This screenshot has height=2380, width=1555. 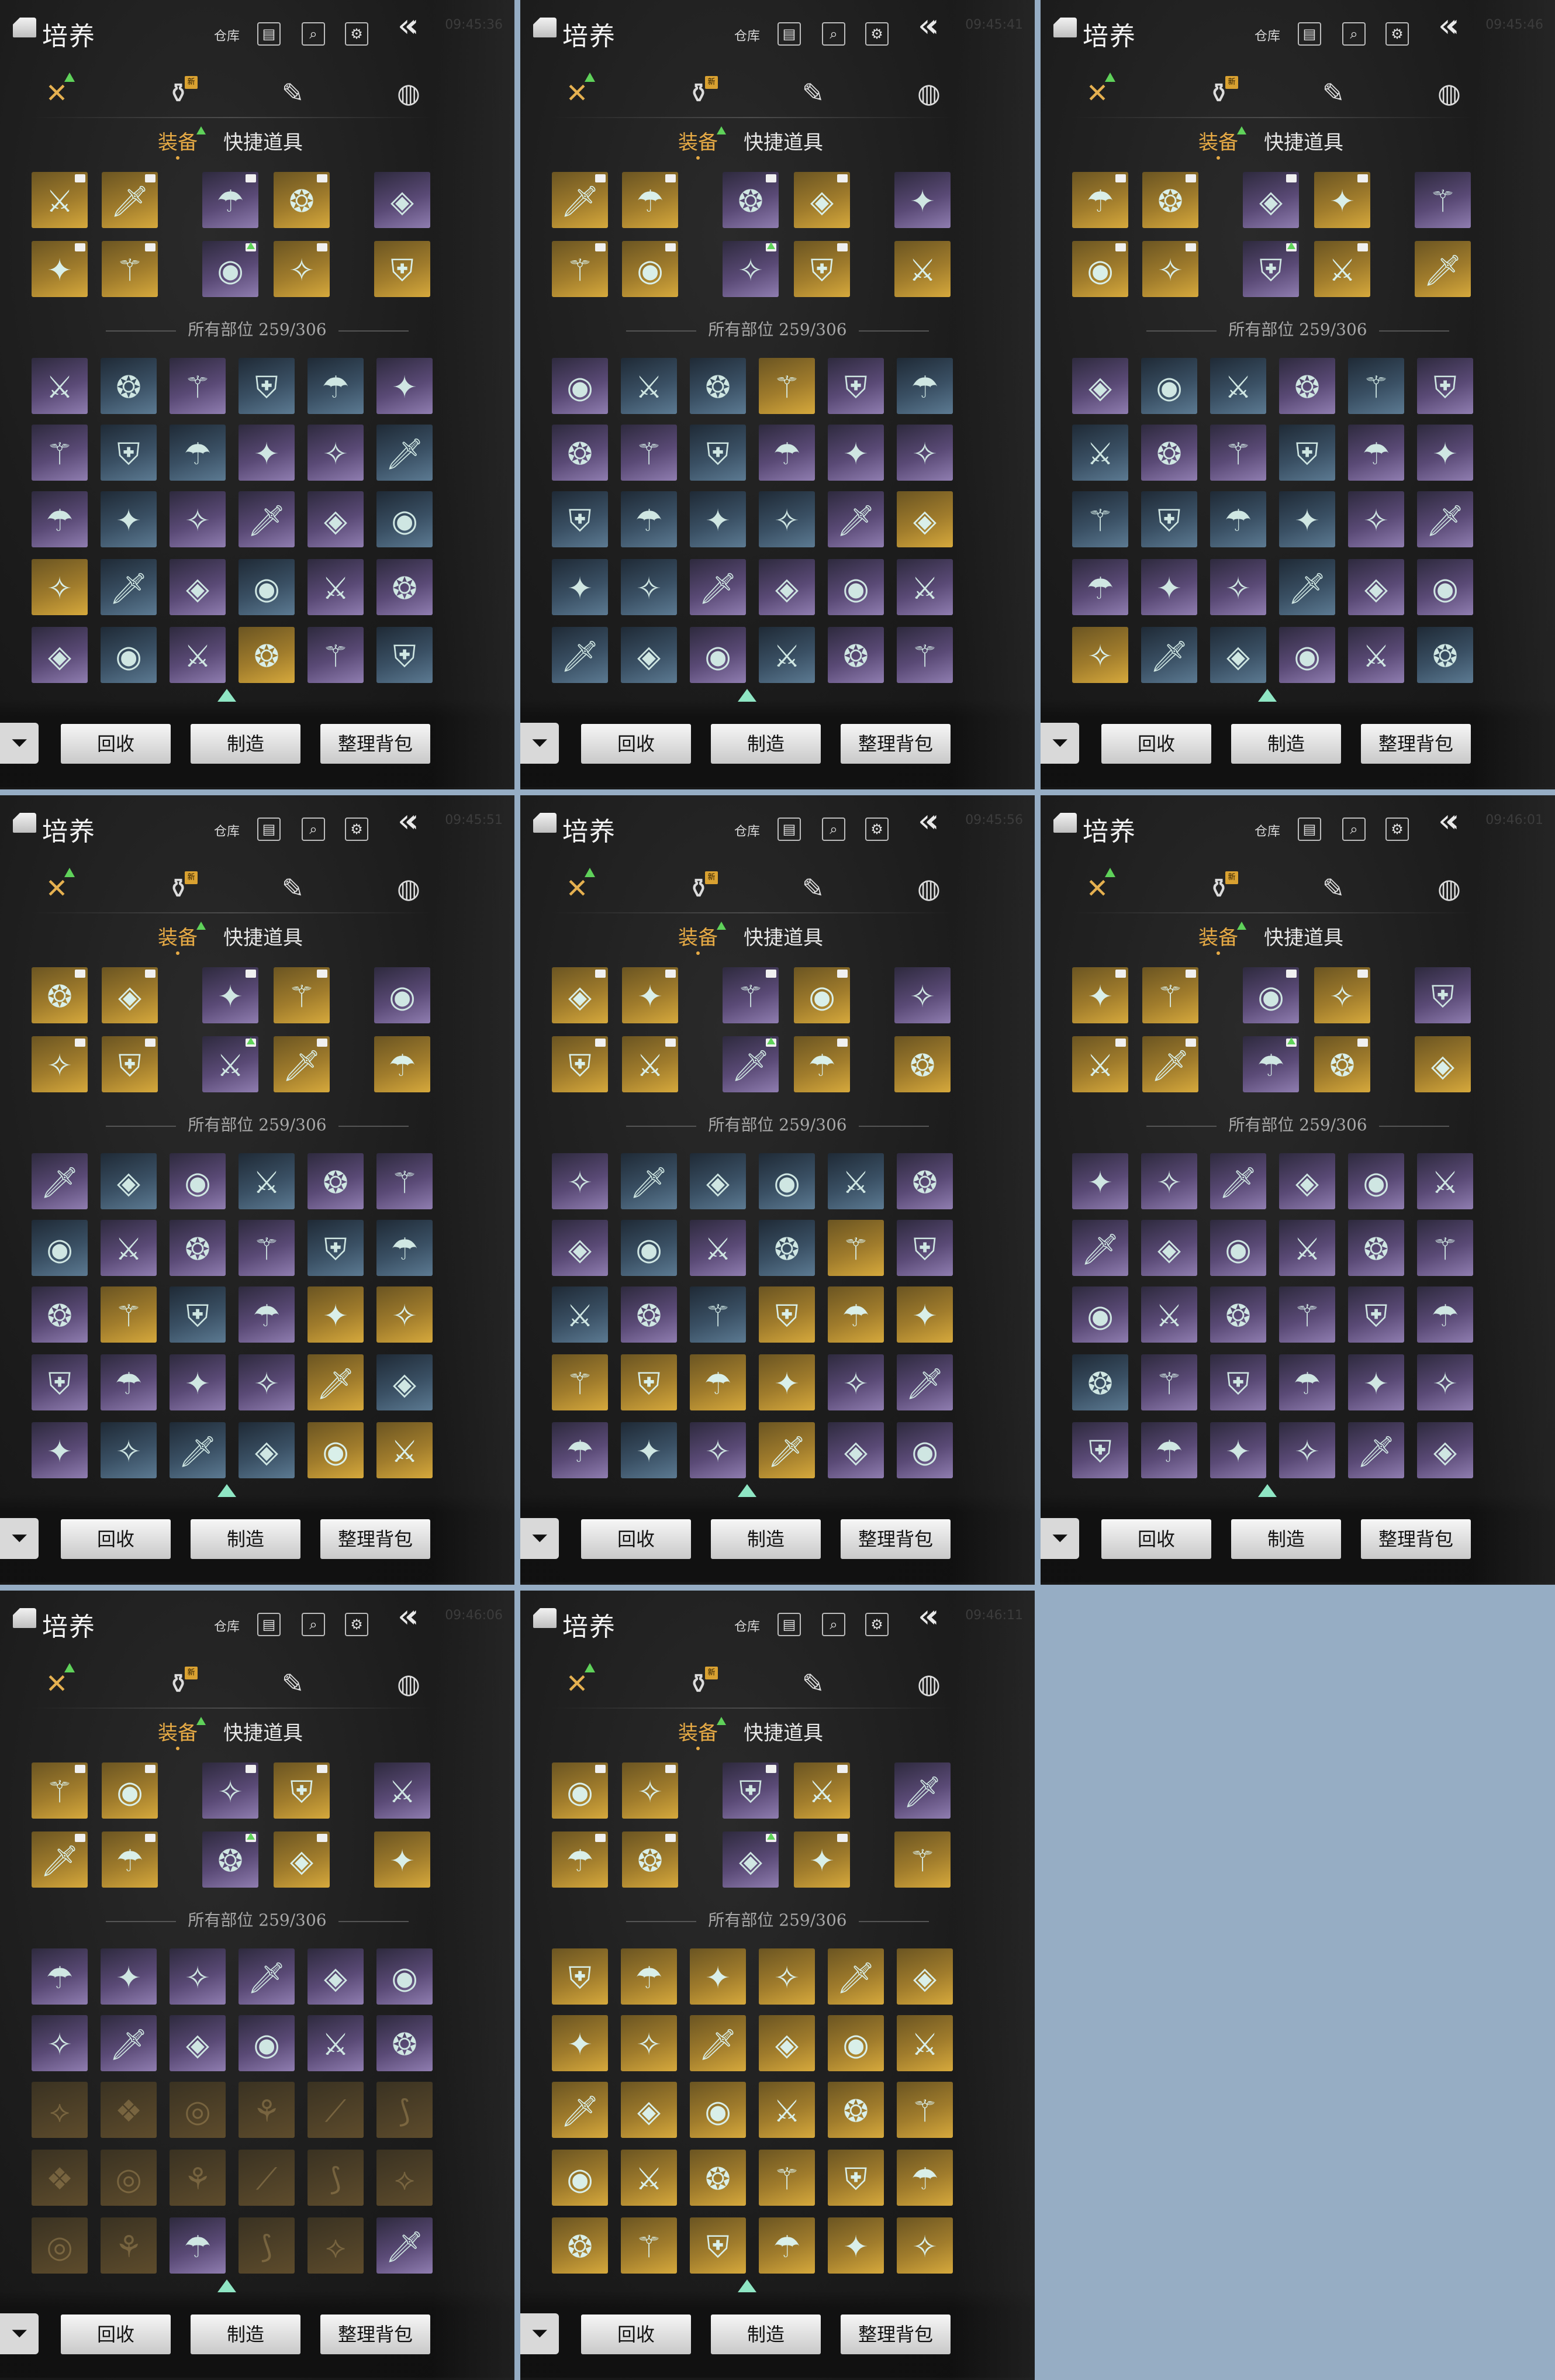 I want to click on inventory-item: ⚘, so click(x=198, y=2178).